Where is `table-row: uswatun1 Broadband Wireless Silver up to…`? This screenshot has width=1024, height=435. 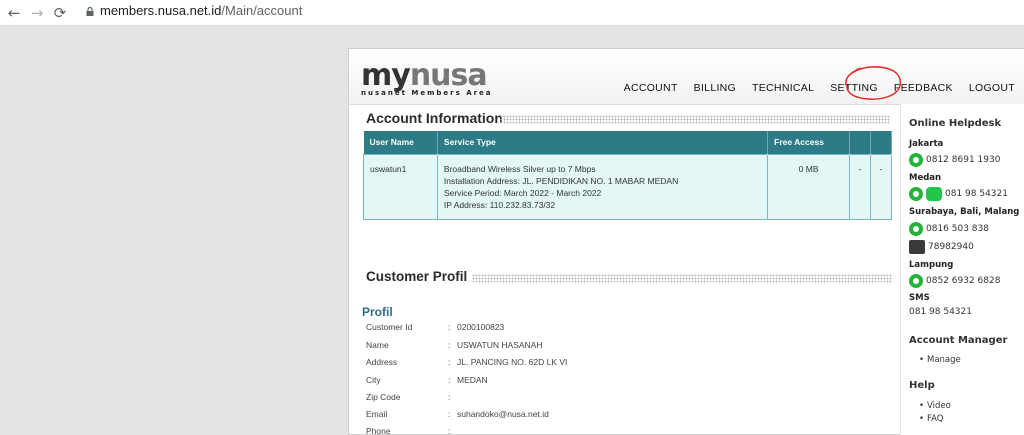
table-row: uswatun1 Broadband Wireless Silver up to… is located at coordinates (628, 186).